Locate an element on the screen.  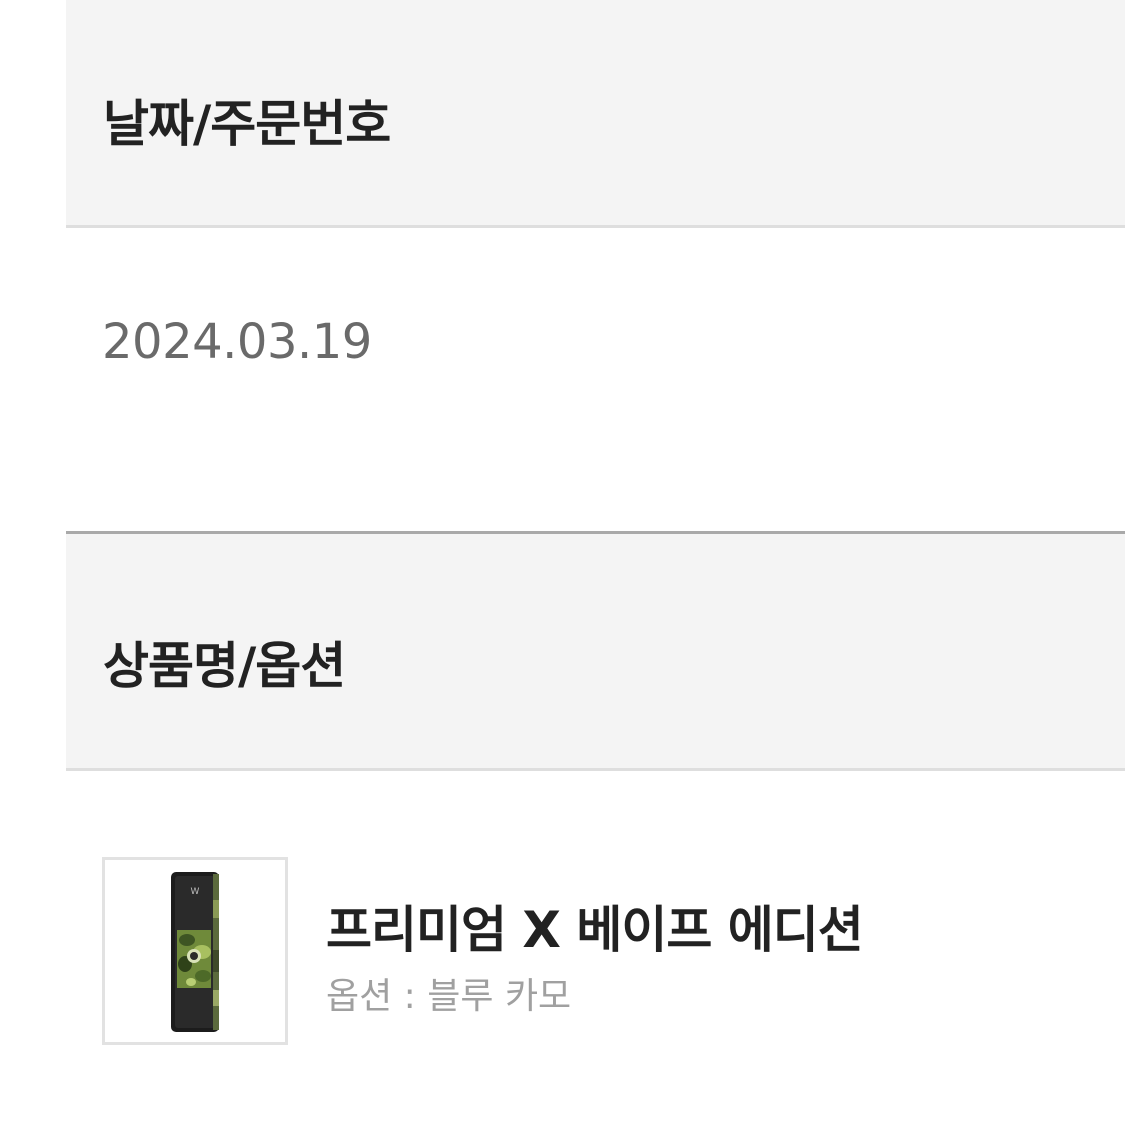
product-name: 프리미엄 X 베이프 에디션 is located at coordinates (595, 926).